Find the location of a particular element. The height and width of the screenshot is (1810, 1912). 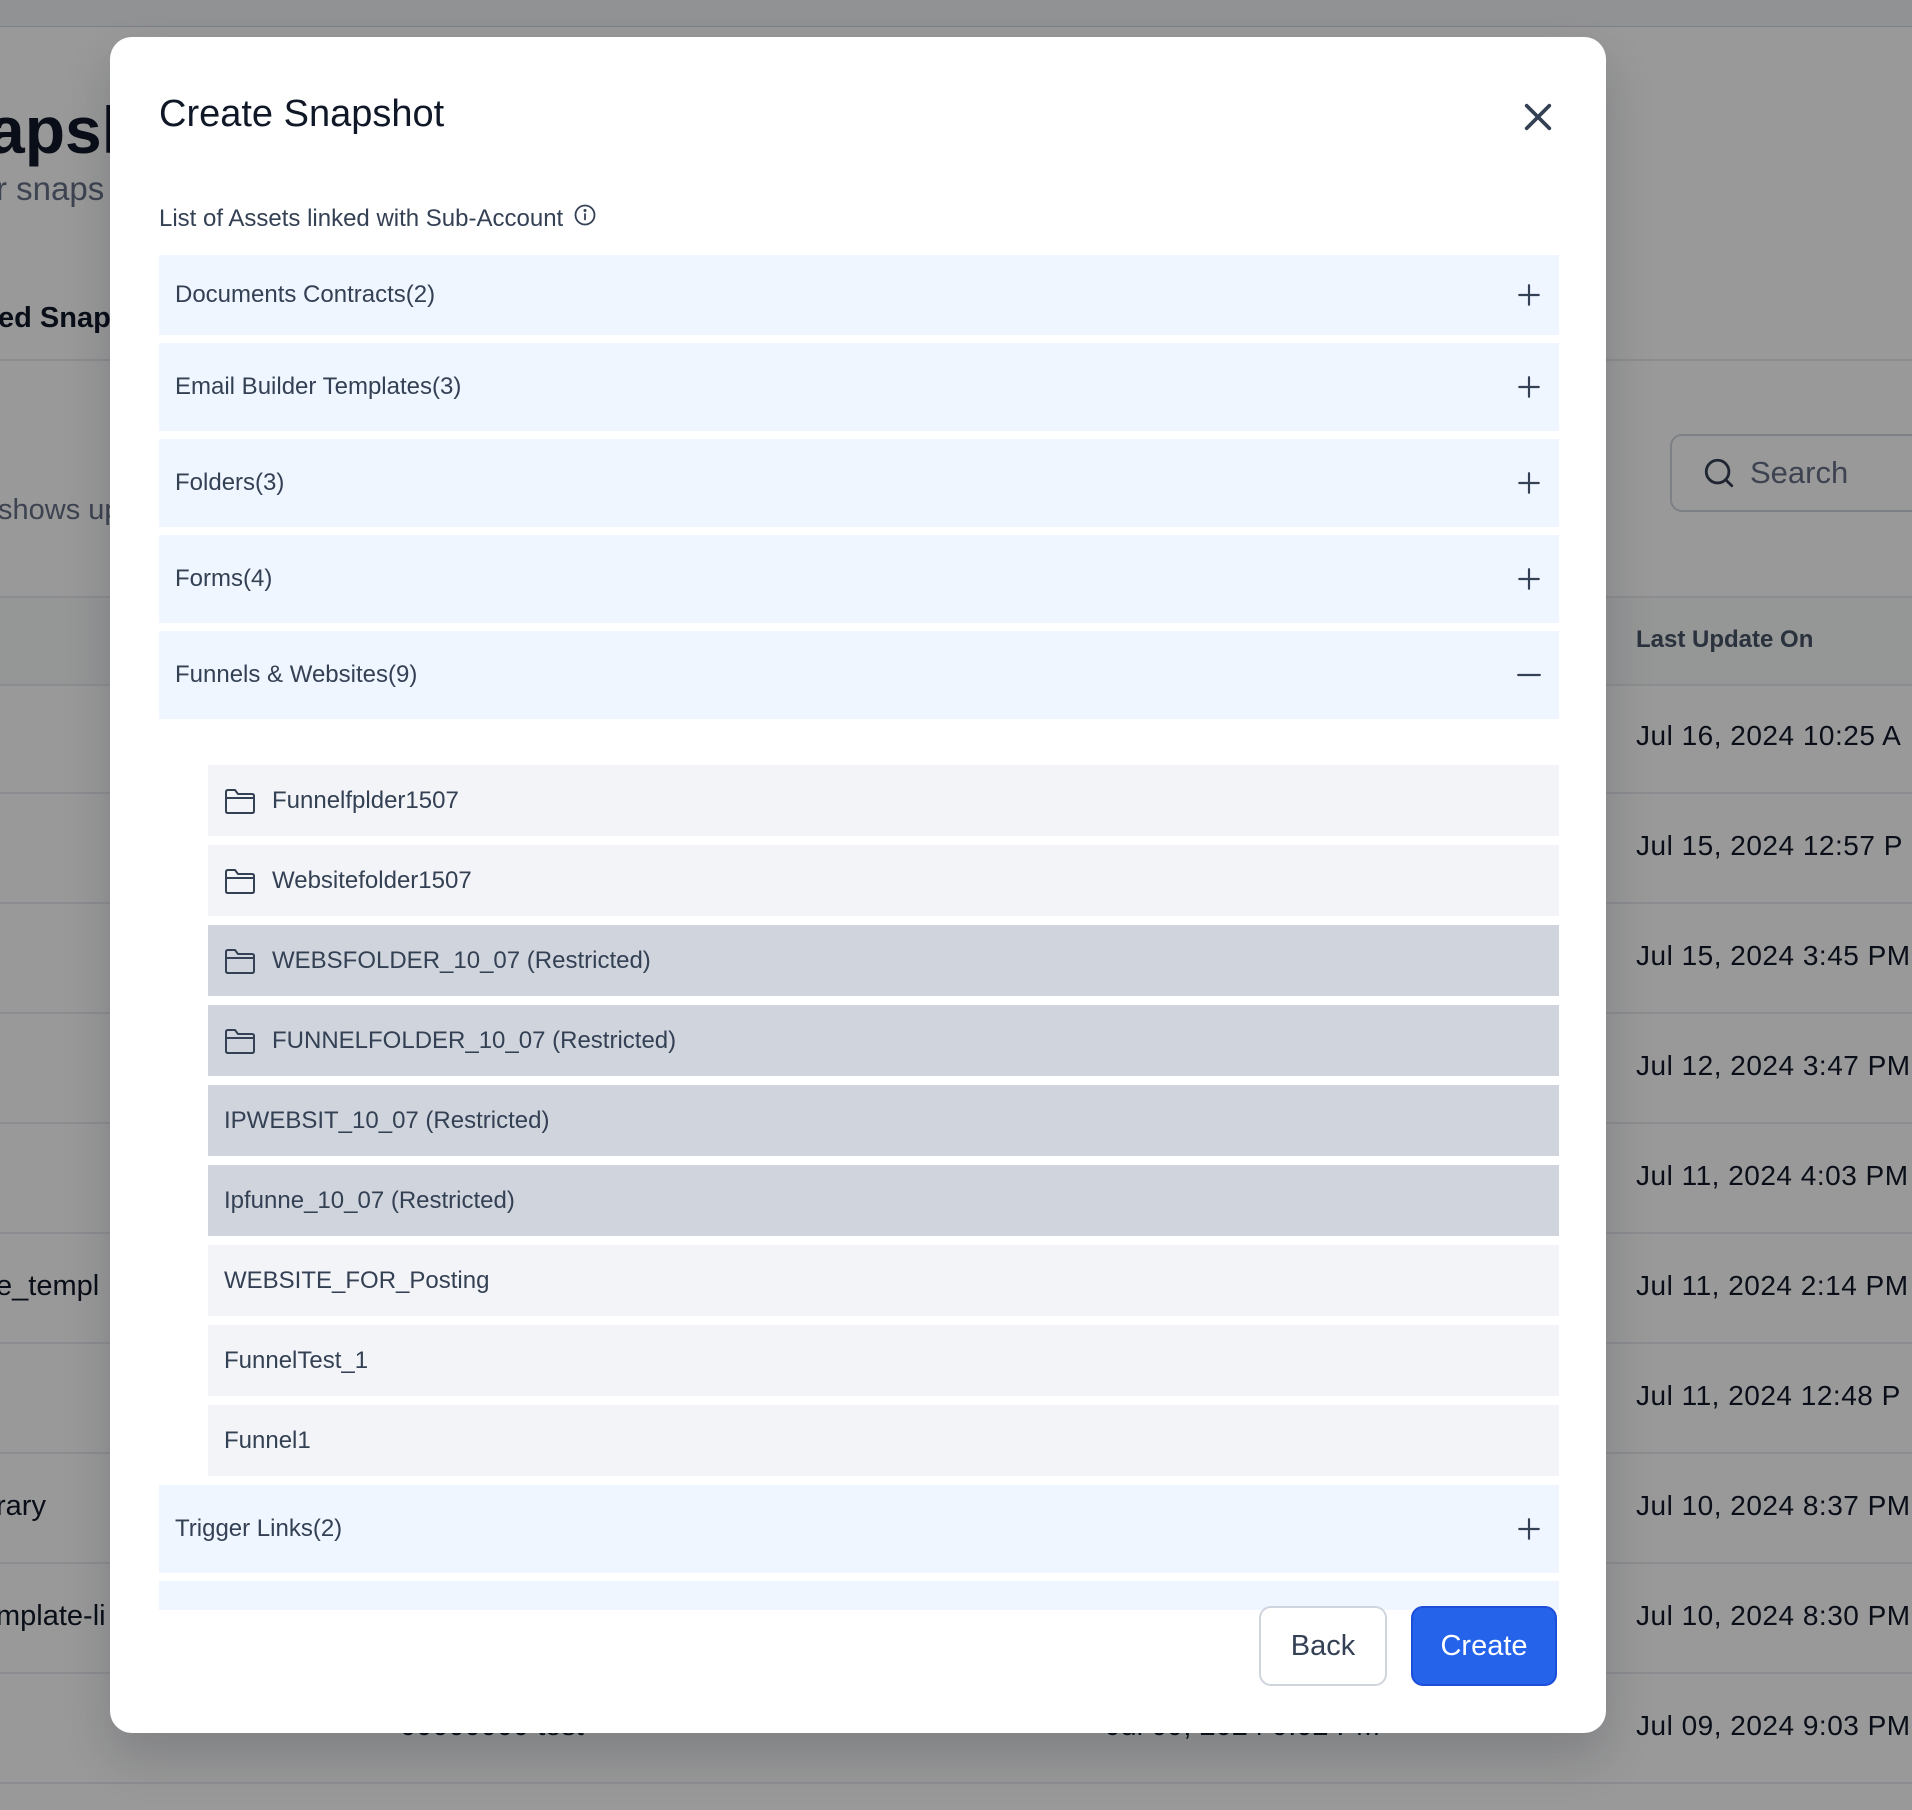

funnel-item-label: WEBSFOLDER_10_07 (Restricted) is located at coordinates (461, 960).